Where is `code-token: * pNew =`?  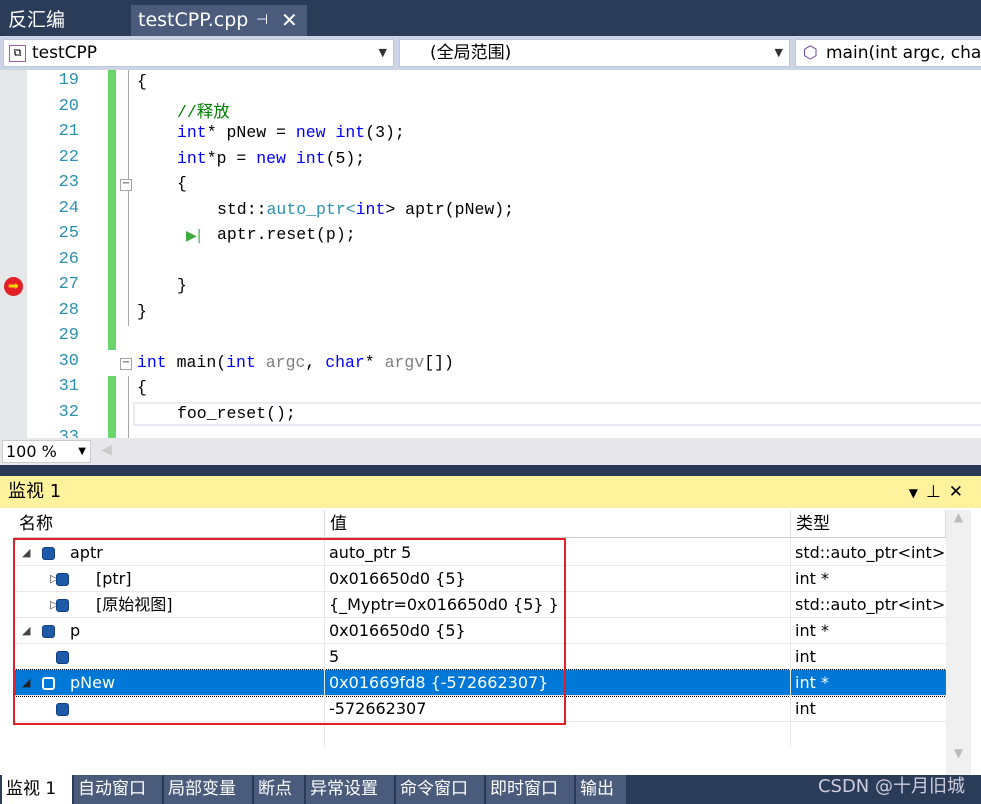
code-token: * pNew = is located at coordinates (251, 132).